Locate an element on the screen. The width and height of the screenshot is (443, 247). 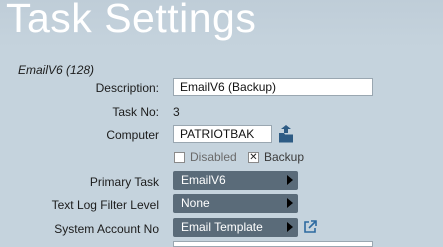
disabled-checkbox is located at coordinates (179, 157).